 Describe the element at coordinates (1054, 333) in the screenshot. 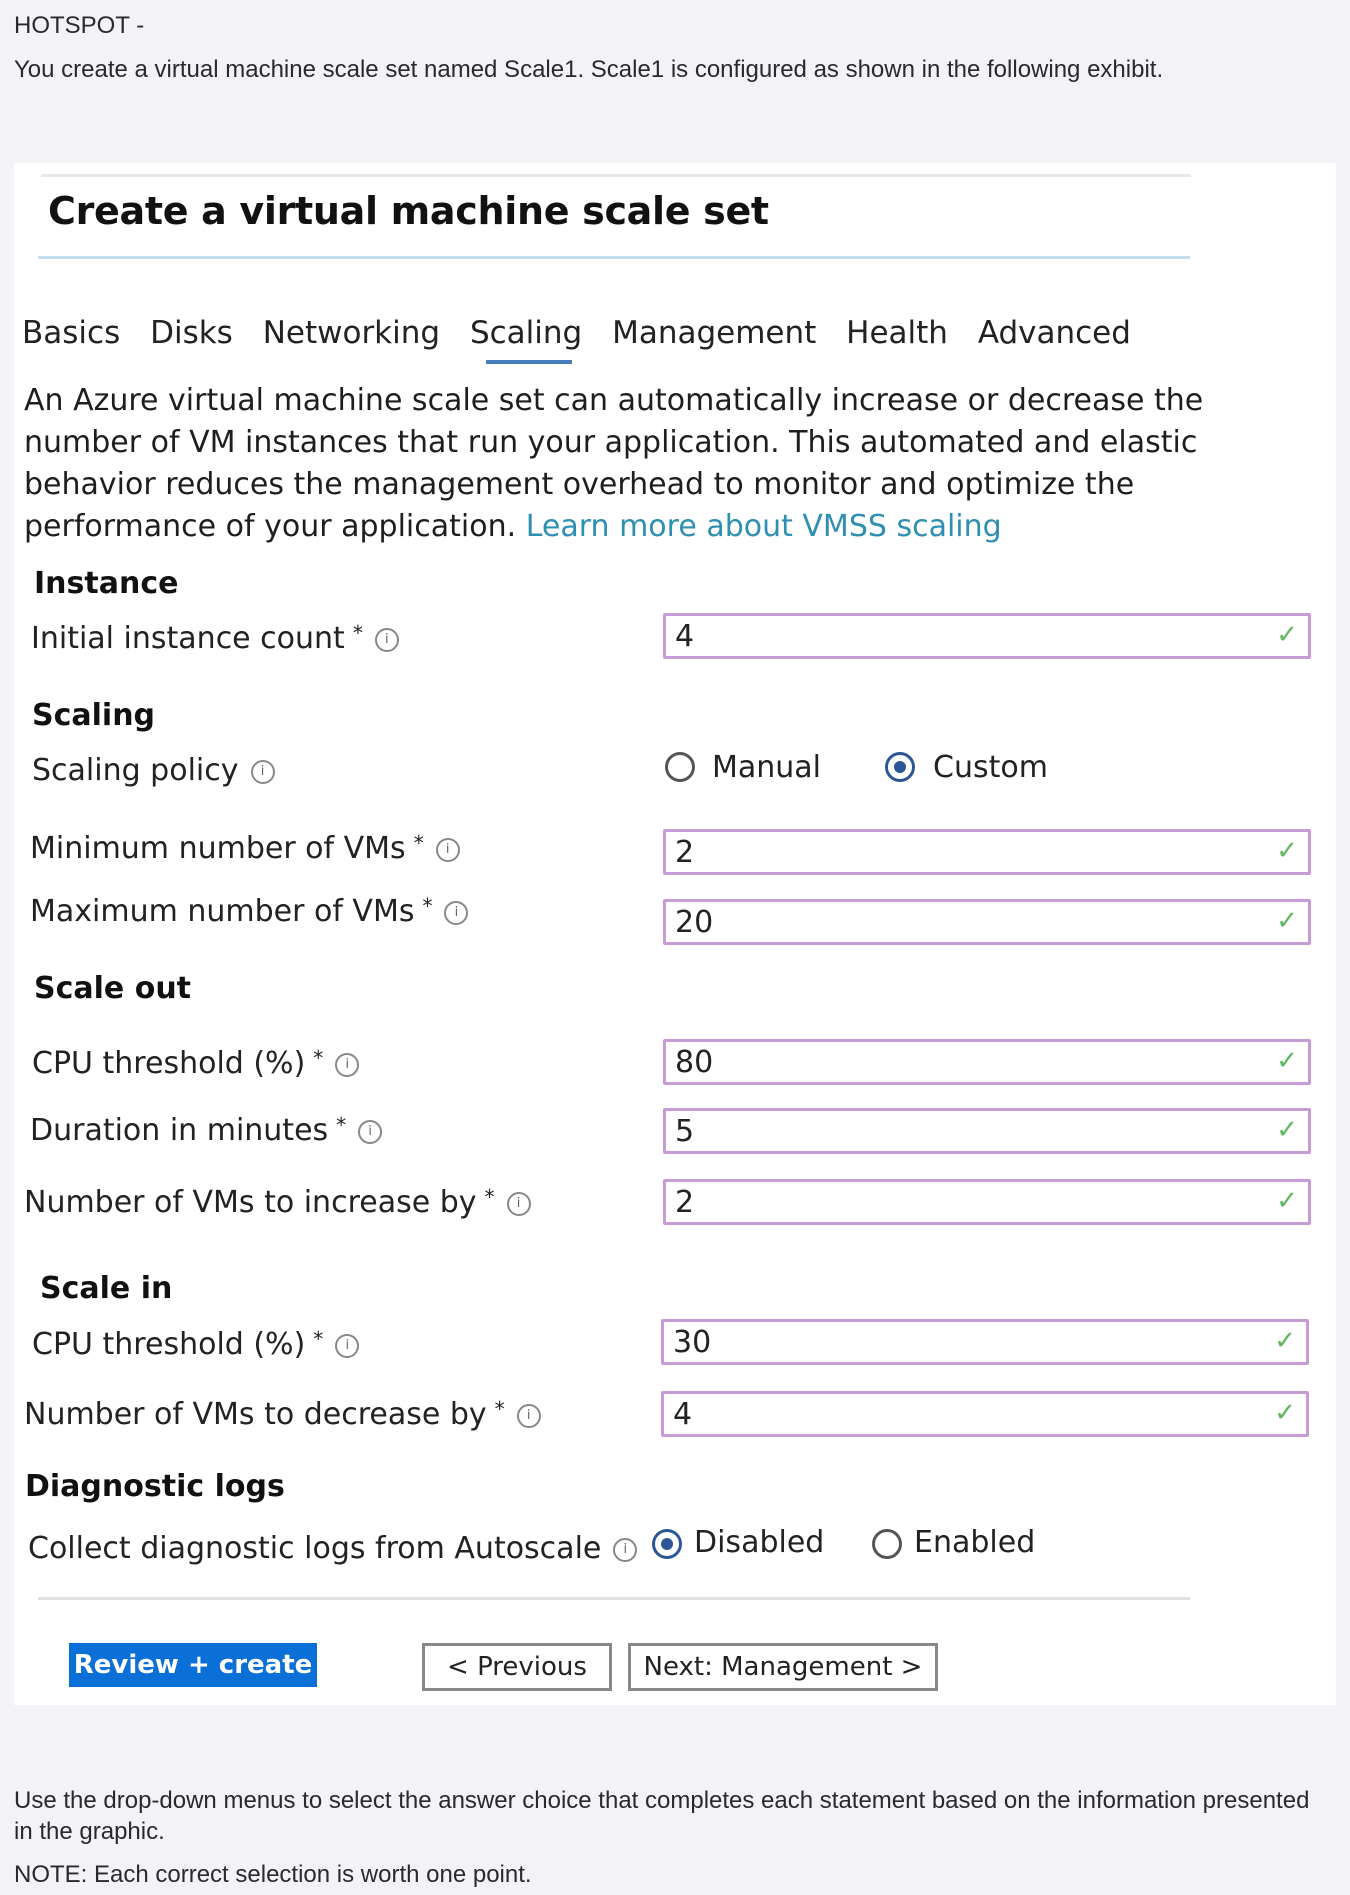

I see `tab-advanced: Advanced` at that location.